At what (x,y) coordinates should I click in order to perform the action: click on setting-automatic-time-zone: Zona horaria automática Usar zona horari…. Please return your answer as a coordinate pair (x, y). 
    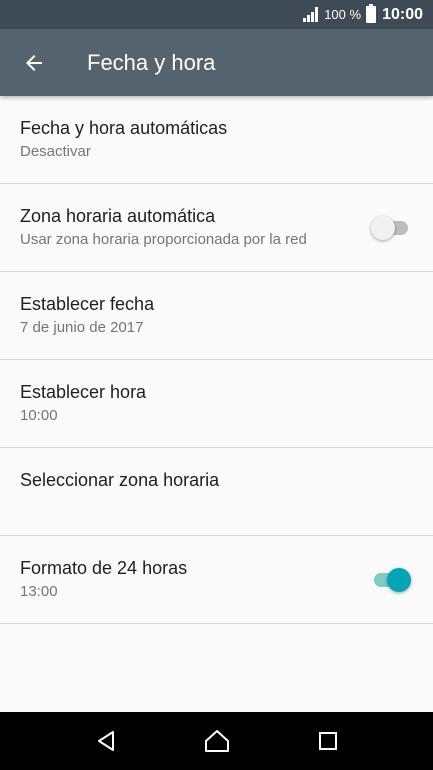
    Looking at the image, I should click on (216, 228).